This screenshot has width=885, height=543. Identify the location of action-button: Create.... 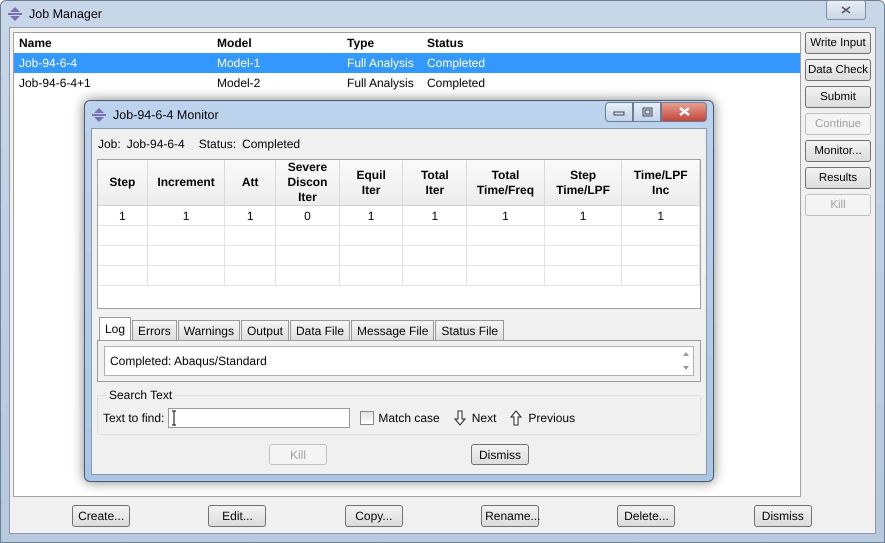
(101, 516).